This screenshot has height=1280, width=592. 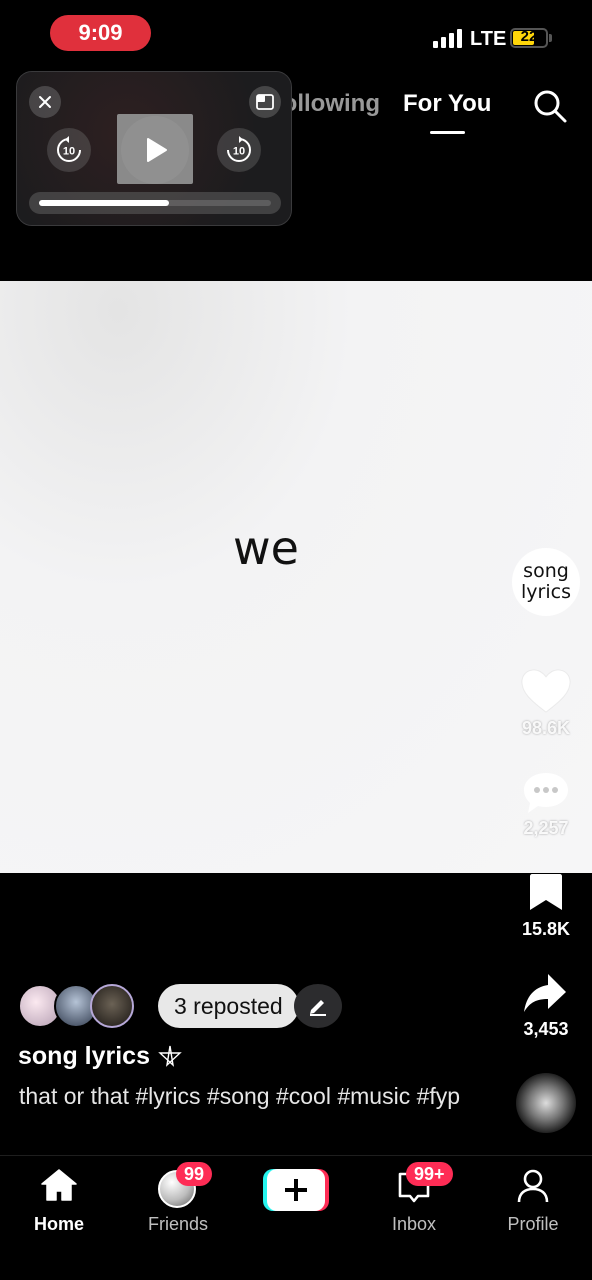 I want to click on skip-forward-10-icon: 10, so click(x=239, y=149).